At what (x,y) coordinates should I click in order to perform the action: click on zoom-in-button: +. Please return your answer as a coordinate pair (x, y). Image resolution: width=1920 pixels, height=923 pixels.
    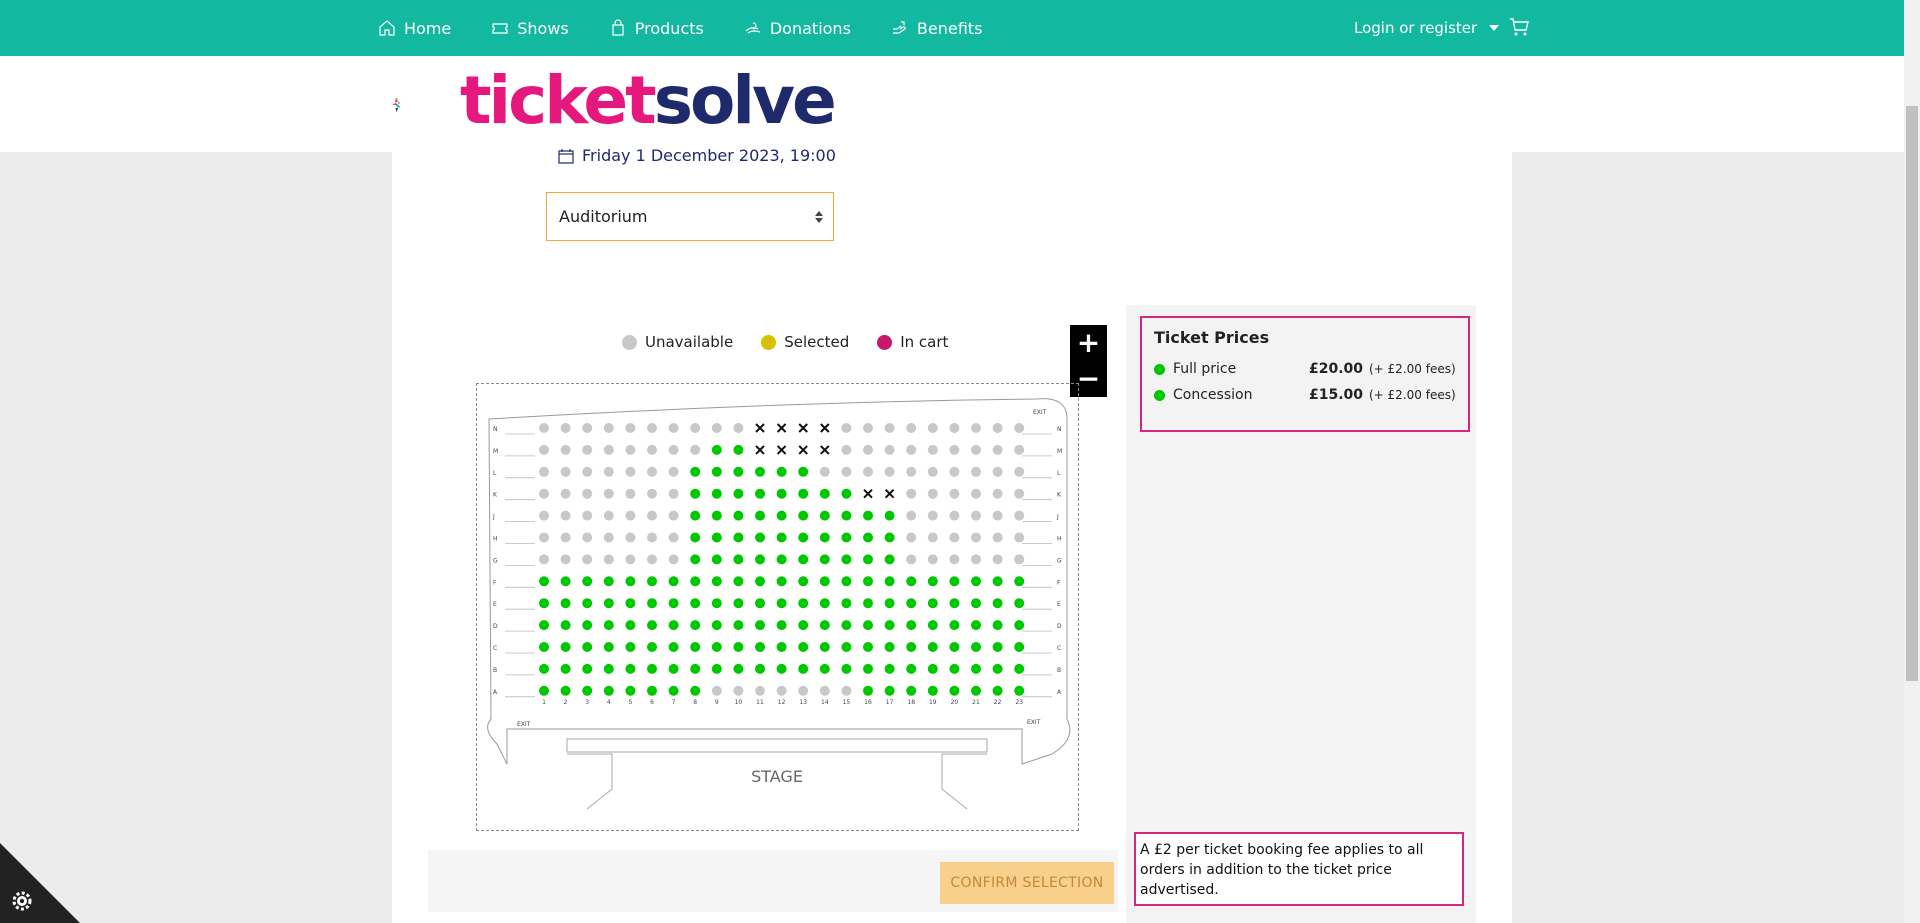
    Looking at the image, I should click on (1088, 343).